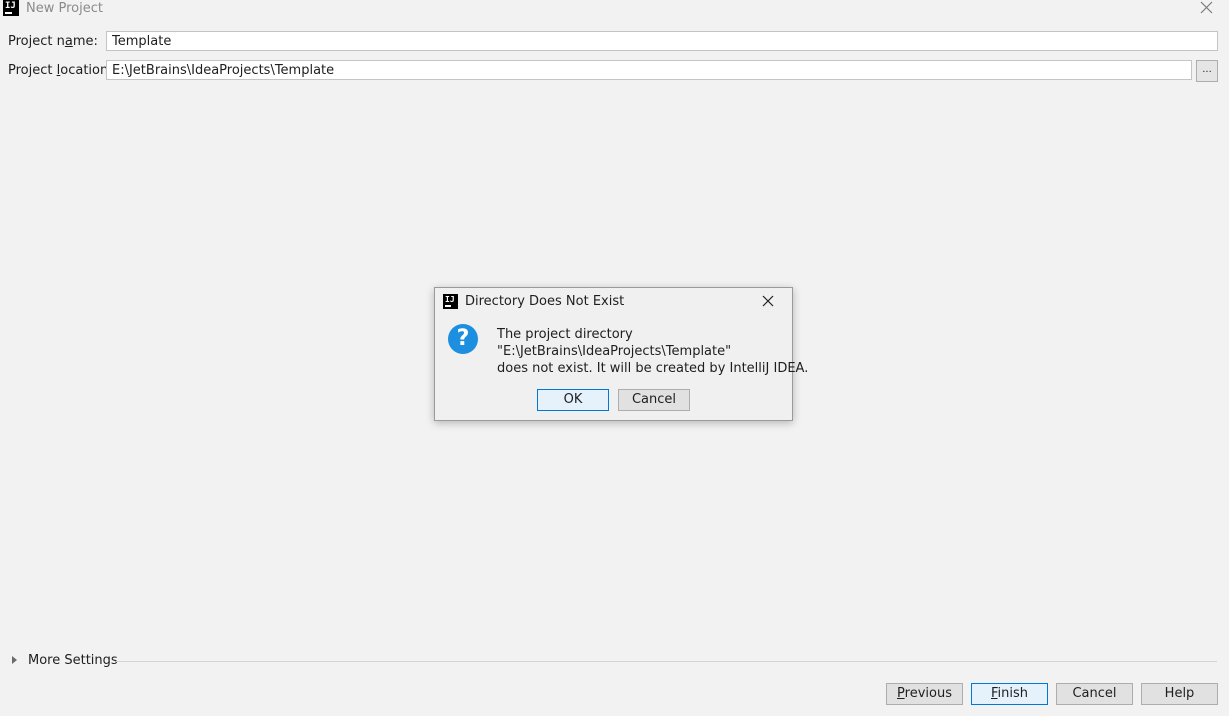 The width and height of the screenshot is (1229, 716). Describe the element at coordinates (1094, 694) in the screenshot. I see `cancel-button: Cancel` at that location.